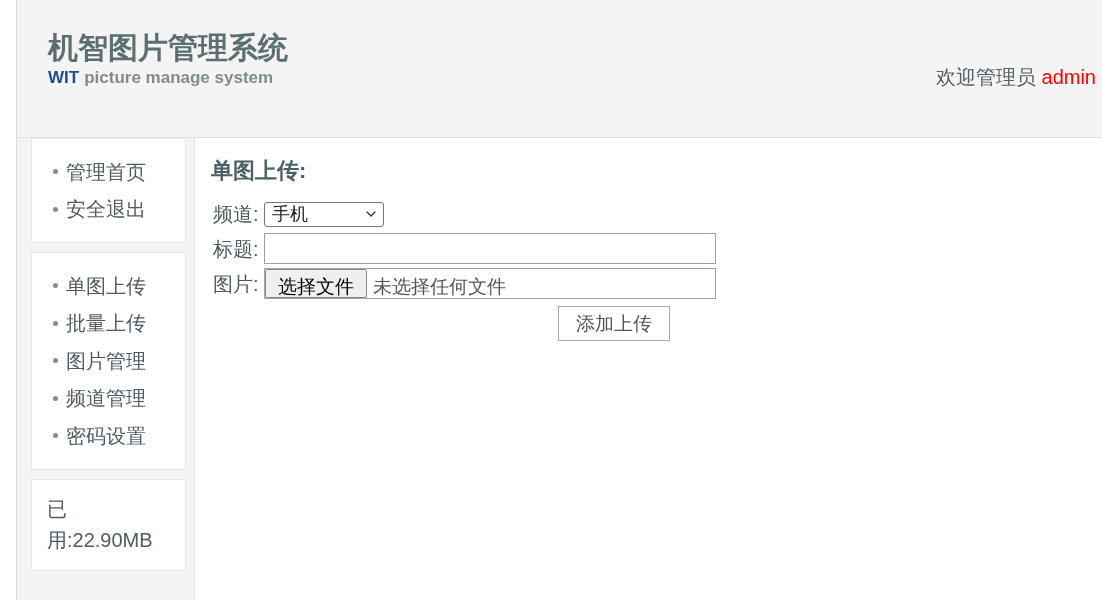 The image size is (1102, 600). What do you see at coordinates (1068, 77) in the screenshot?
I see `username-text: admin` at bounding box center [1068, 77].